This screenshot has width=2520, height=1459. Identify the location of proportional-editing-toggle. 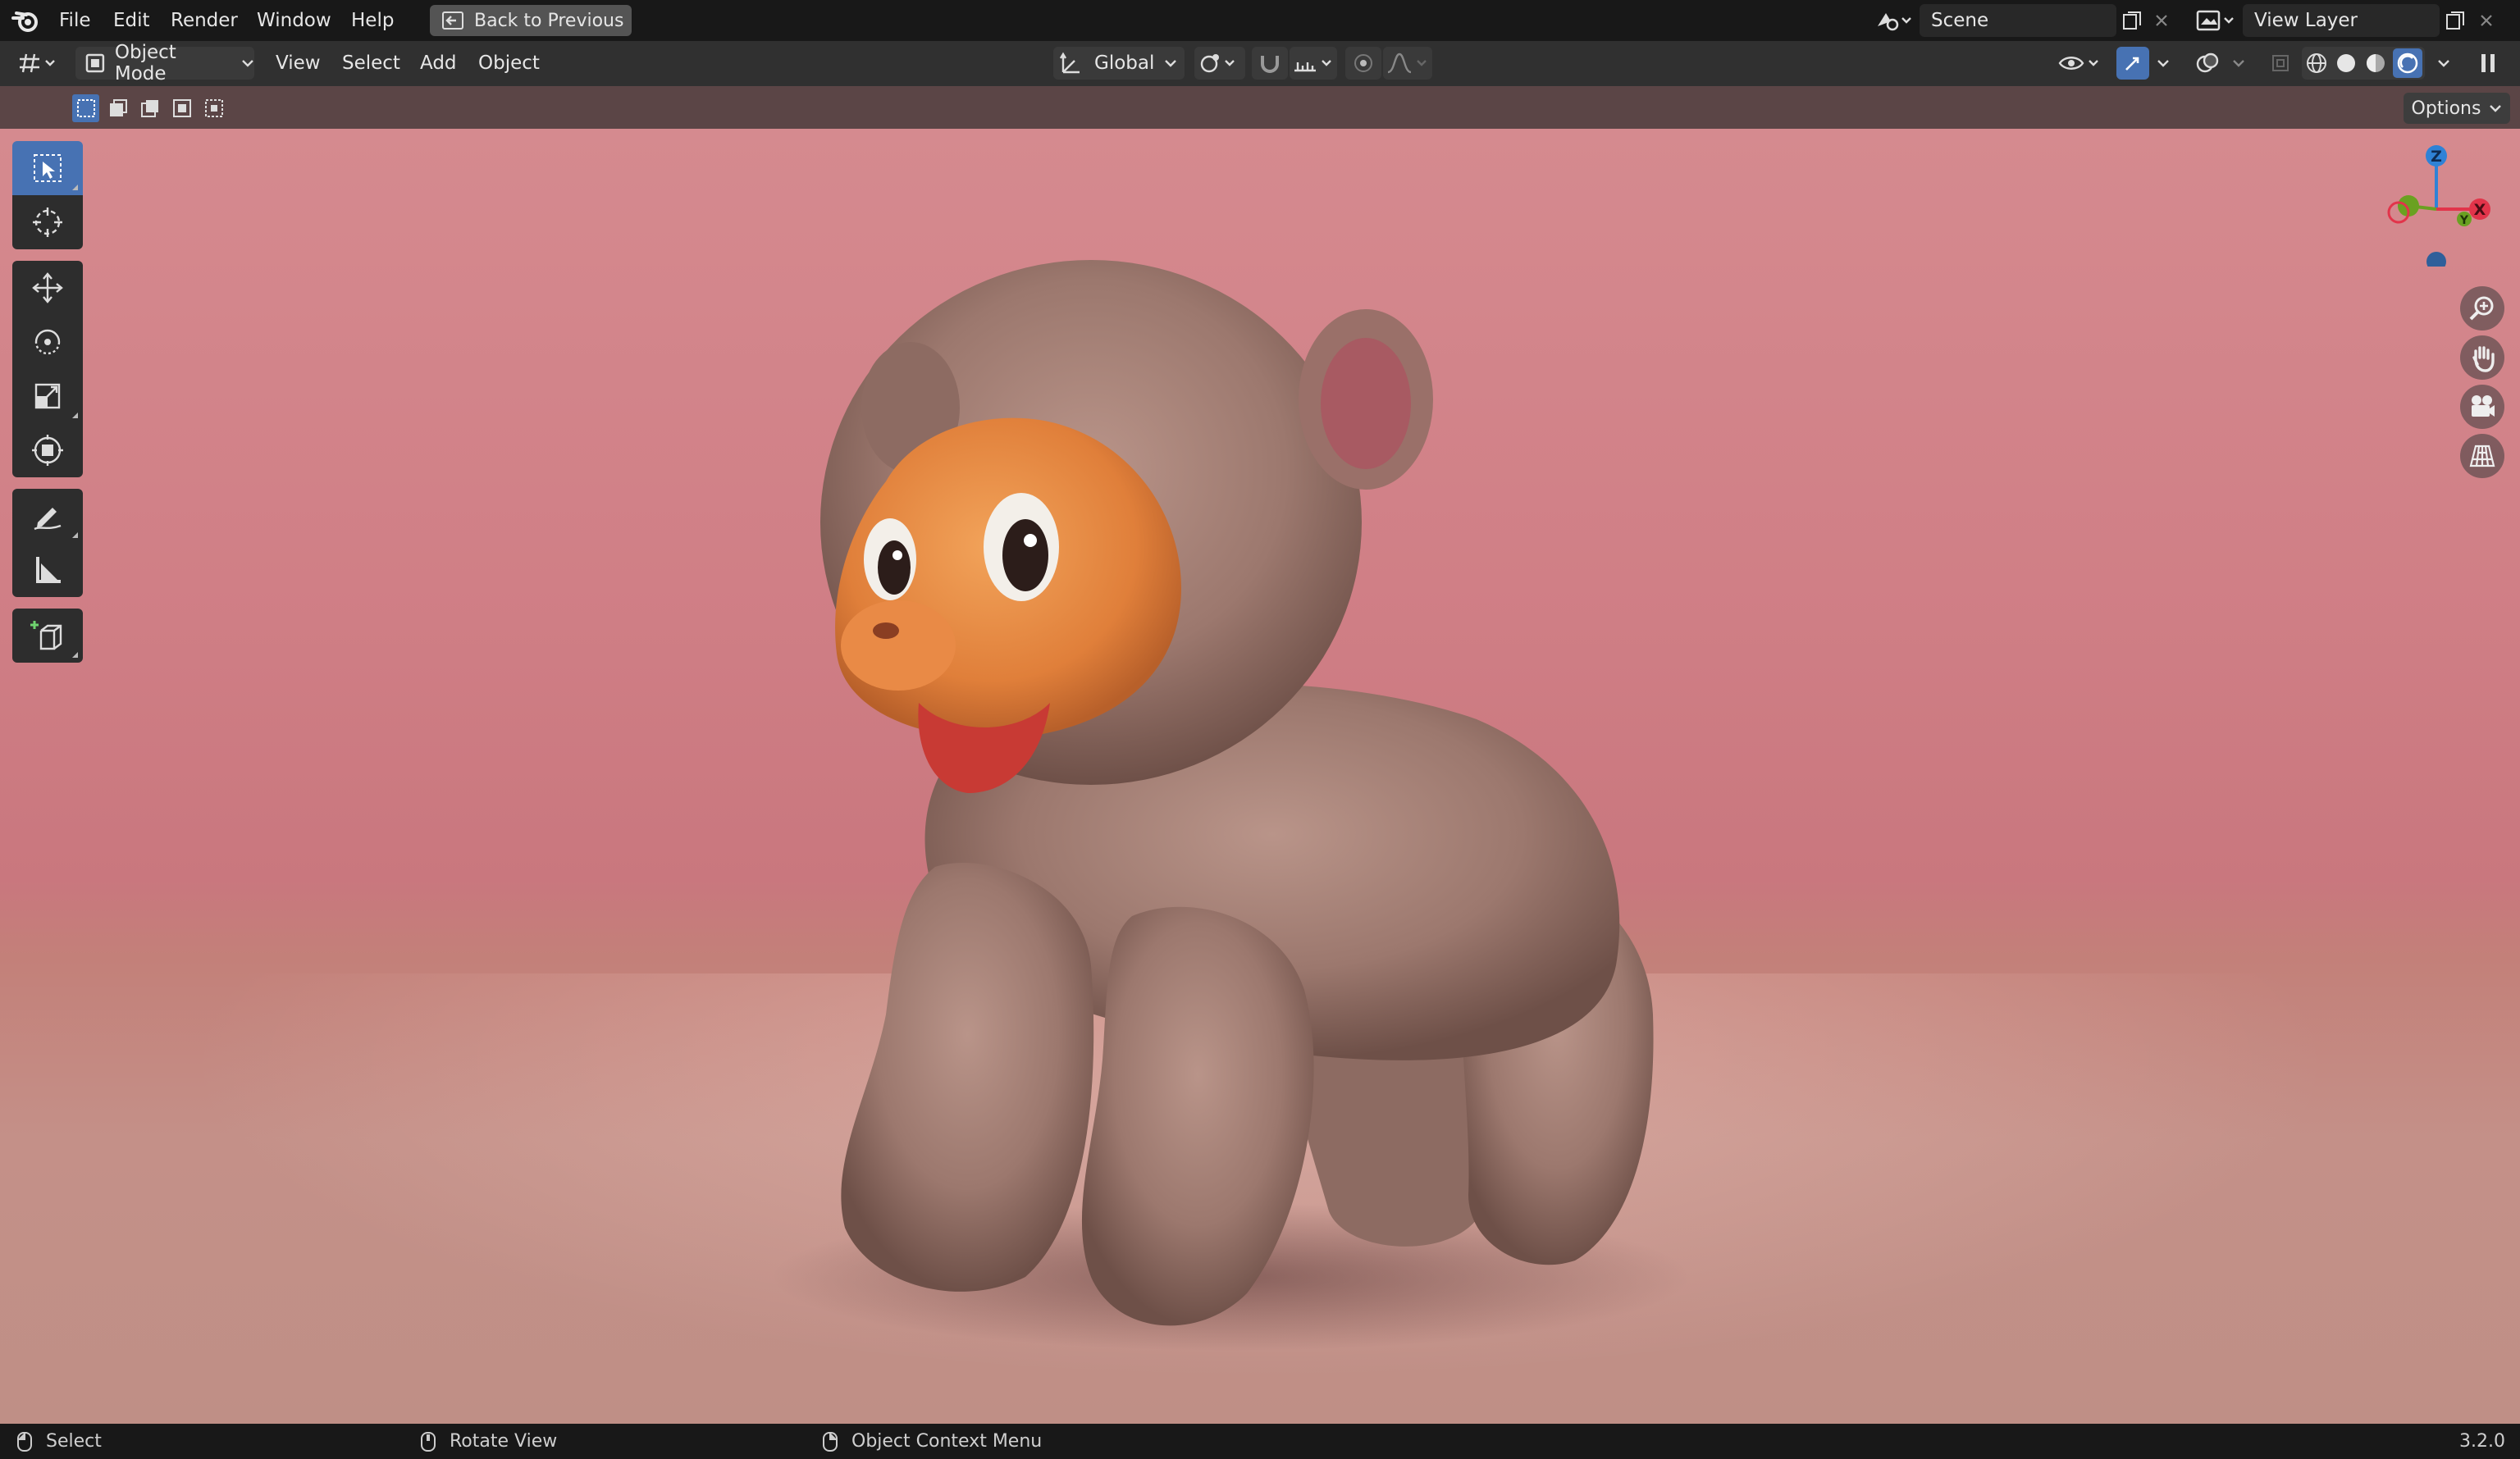
(1363, 63).